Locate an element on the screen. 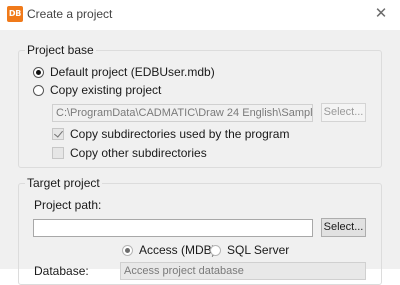 The height and width of the screenshot is (285, 400). access-mdb-radio is located at coordinates (127, 250).